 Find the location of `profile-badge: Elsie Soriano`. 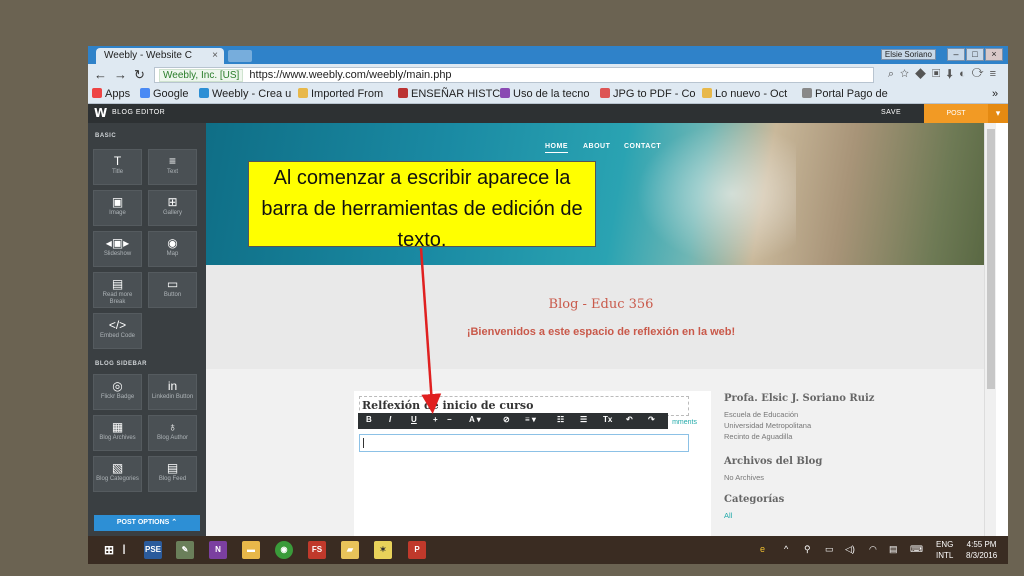

profile-badge: Elsie Soriano is located at coordinates (908, 54).